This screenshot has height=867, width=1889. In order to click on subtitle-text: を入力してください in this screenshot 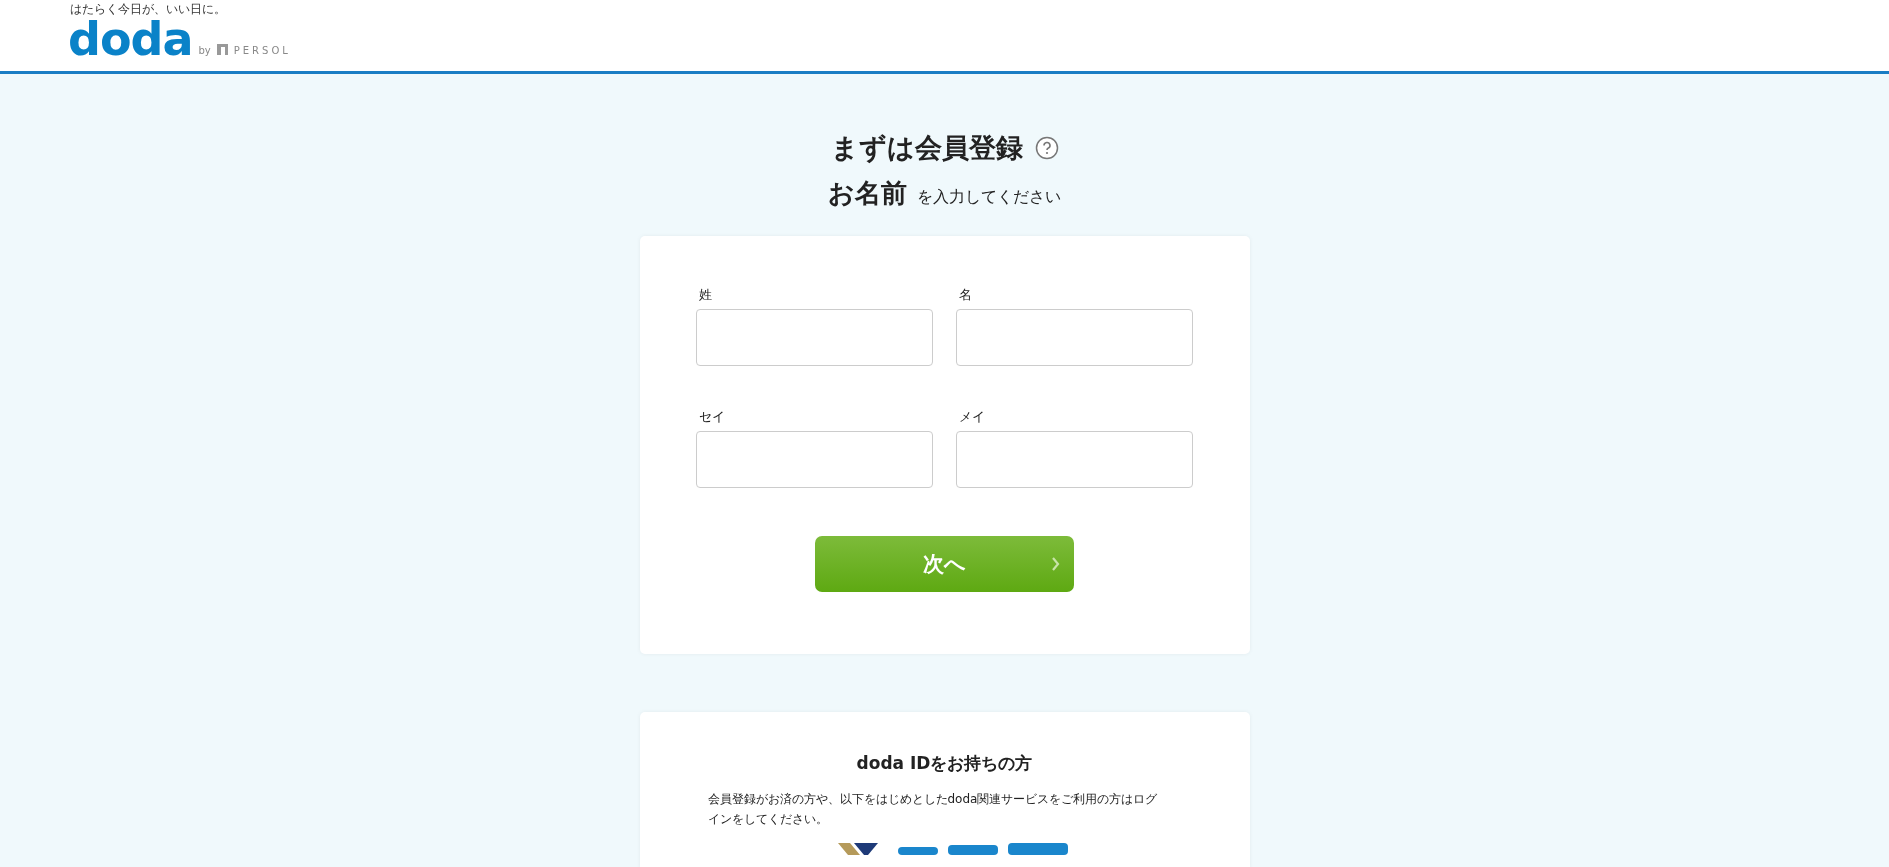, I will do `click(989, 197)`.